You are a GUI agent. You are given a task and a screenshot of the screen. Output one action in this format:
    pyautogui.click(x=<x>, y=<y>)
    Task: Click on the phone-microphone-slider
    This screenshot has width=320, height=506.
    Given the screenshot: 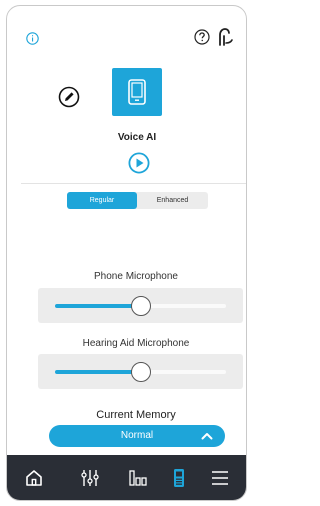 What is the action you would take?
    pyautogui.click(x=140, y=305)
    